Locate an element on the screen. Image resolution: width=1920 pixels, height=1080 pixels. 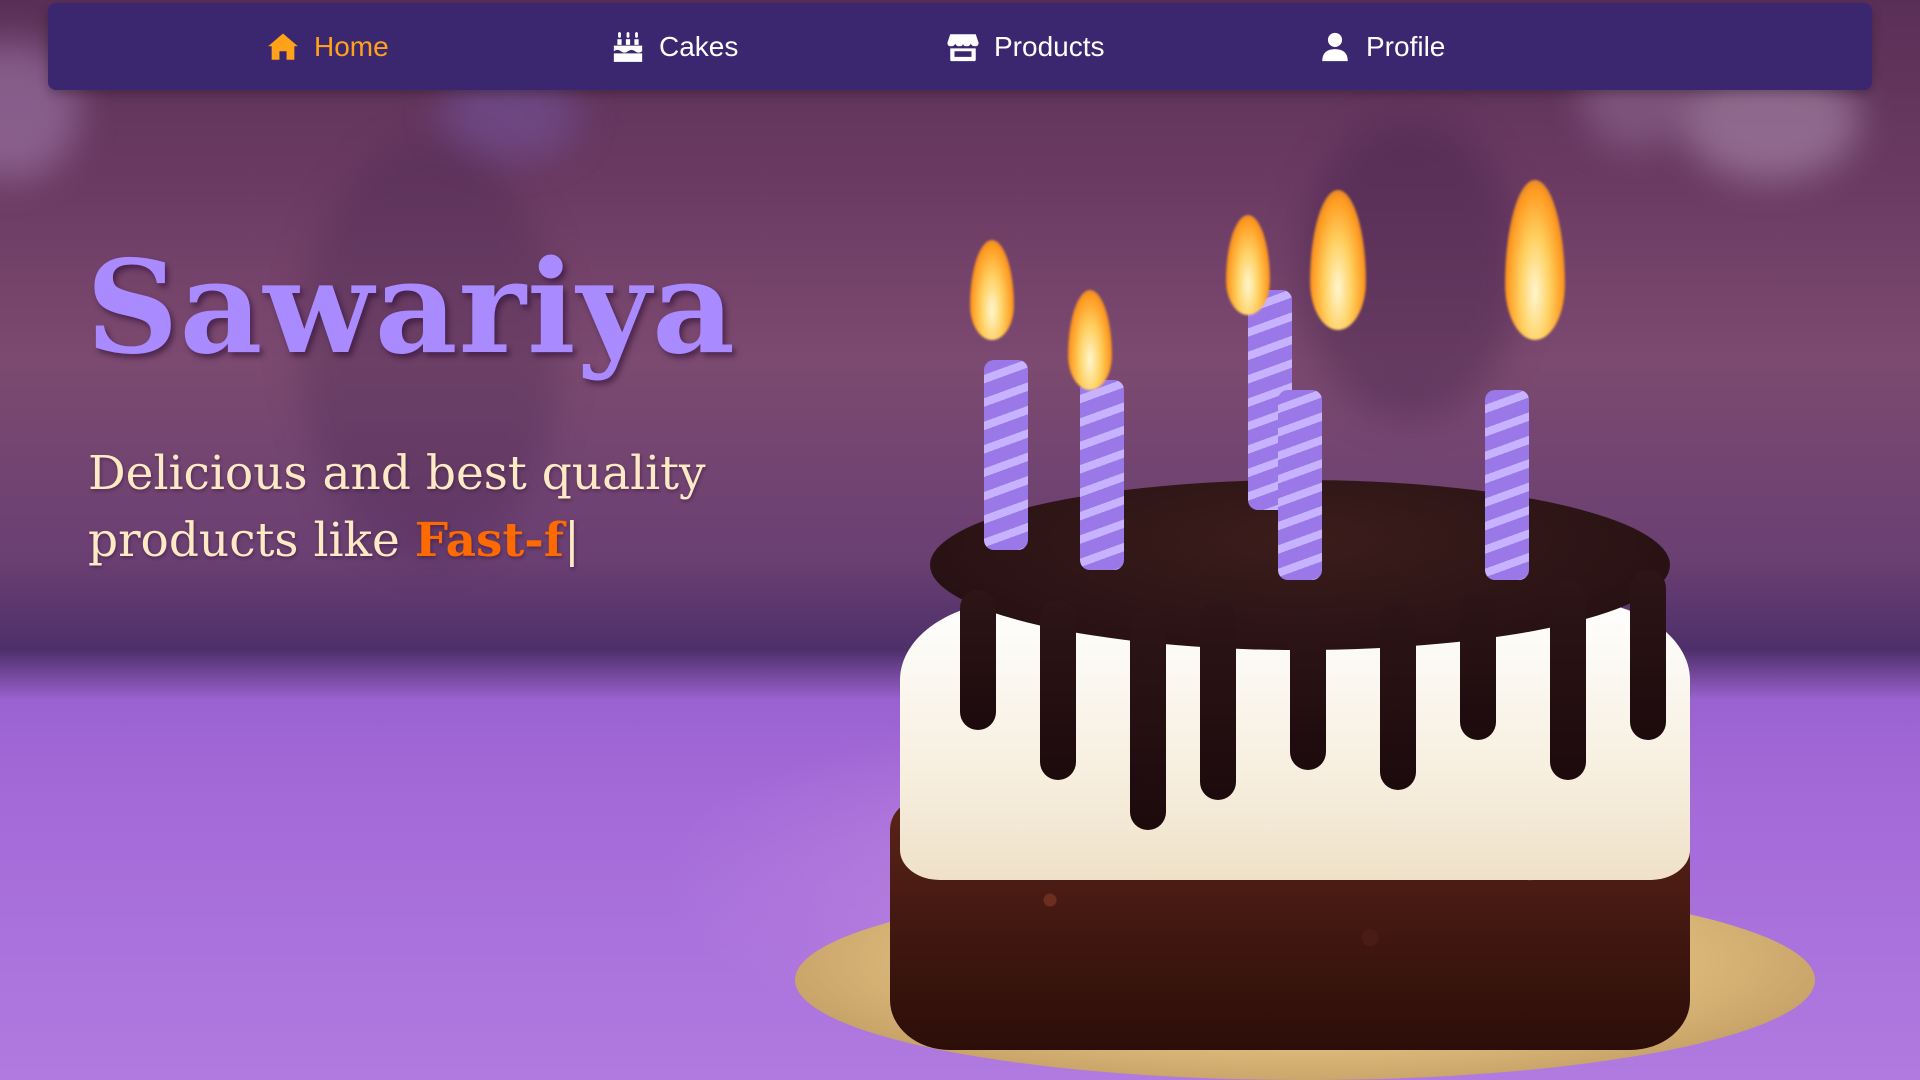
tagline-text: Delicious and best quality products like is located at coordinates (397, 507).